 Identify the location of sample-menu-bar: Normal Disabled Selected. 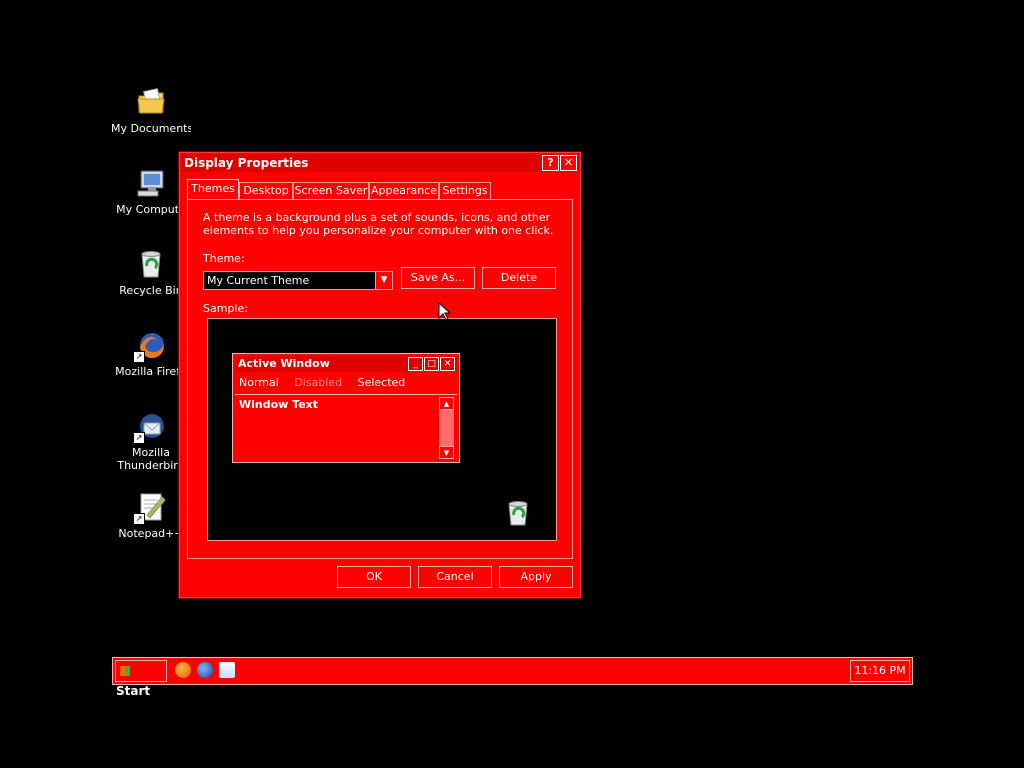
(328, 382).